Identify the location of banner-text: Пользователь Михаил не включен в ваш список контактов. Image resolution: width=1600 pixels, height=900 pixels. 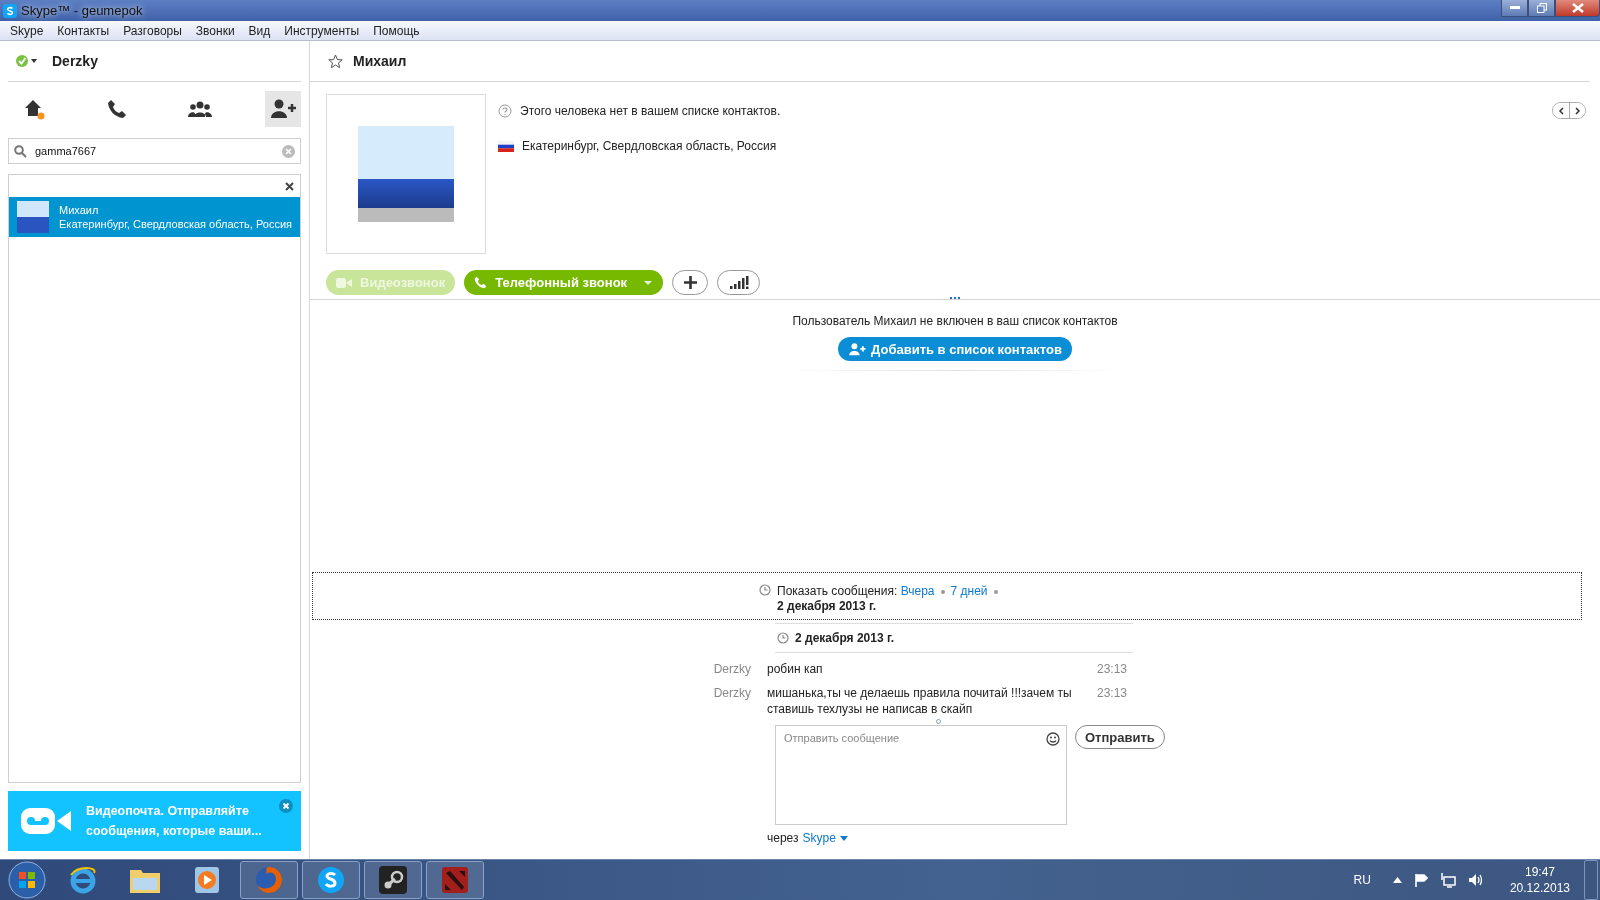
(955, 321).